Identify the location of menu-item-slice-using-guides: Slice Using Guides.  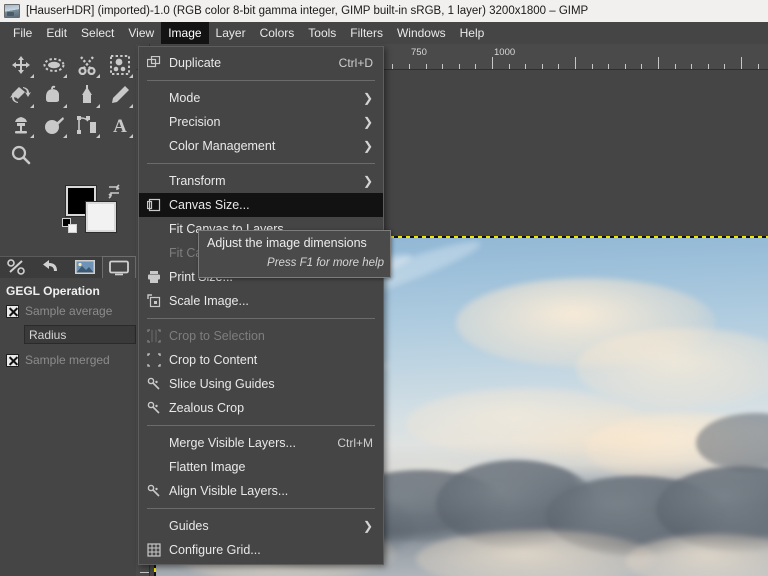
(261, 384).